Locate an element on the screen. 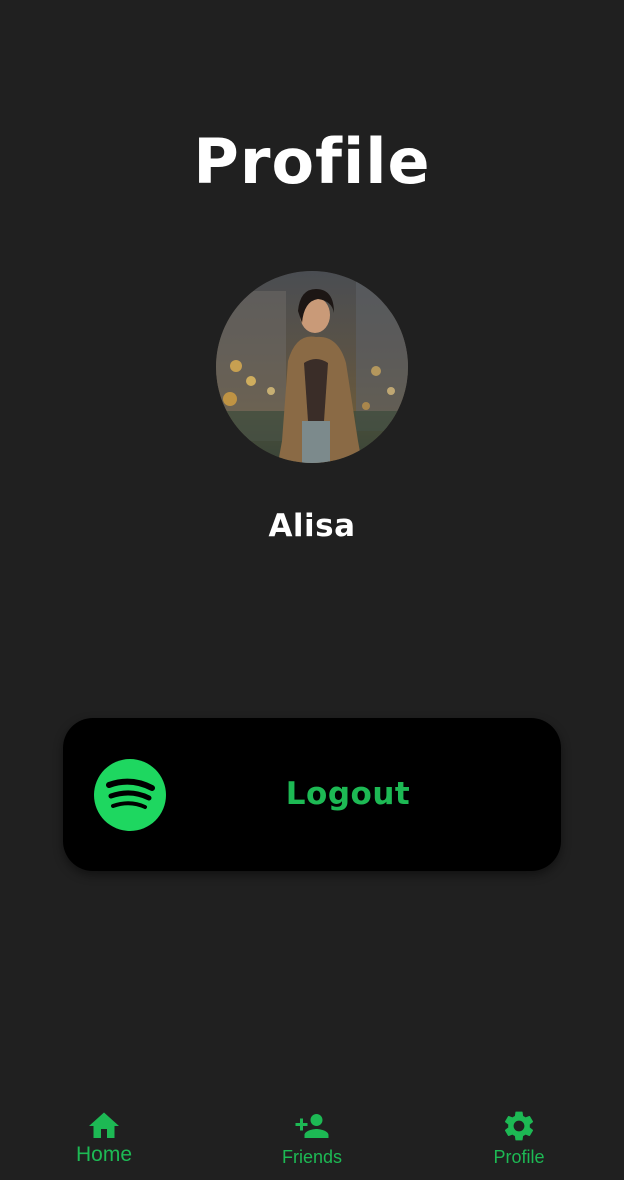 The image size is (624, 1180). profile-photo is located at coordinates (312, 367).